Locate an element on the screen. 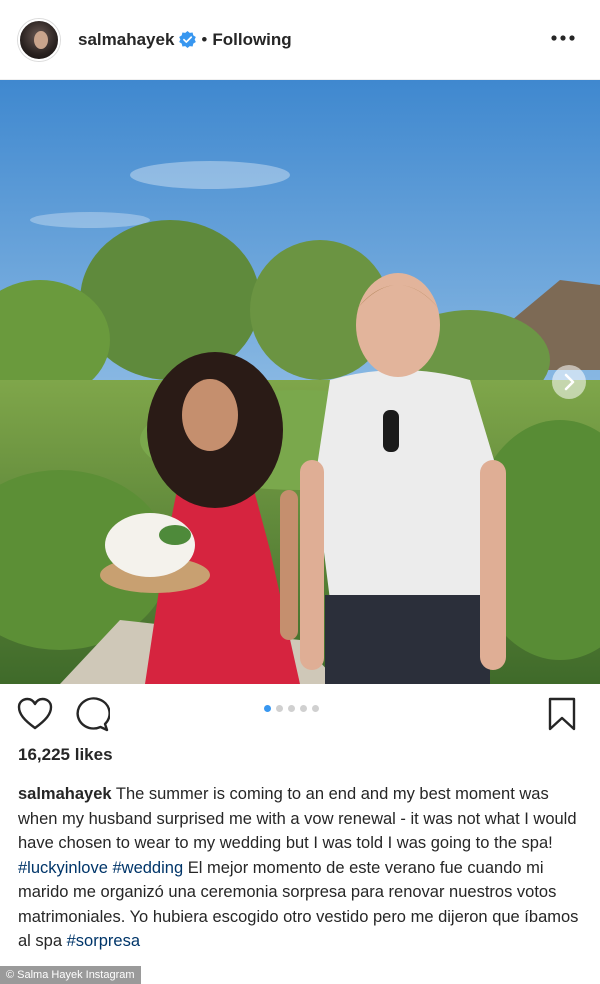  image-credit: © Salma Hayek Instagram is located at coordinates (70, 975).